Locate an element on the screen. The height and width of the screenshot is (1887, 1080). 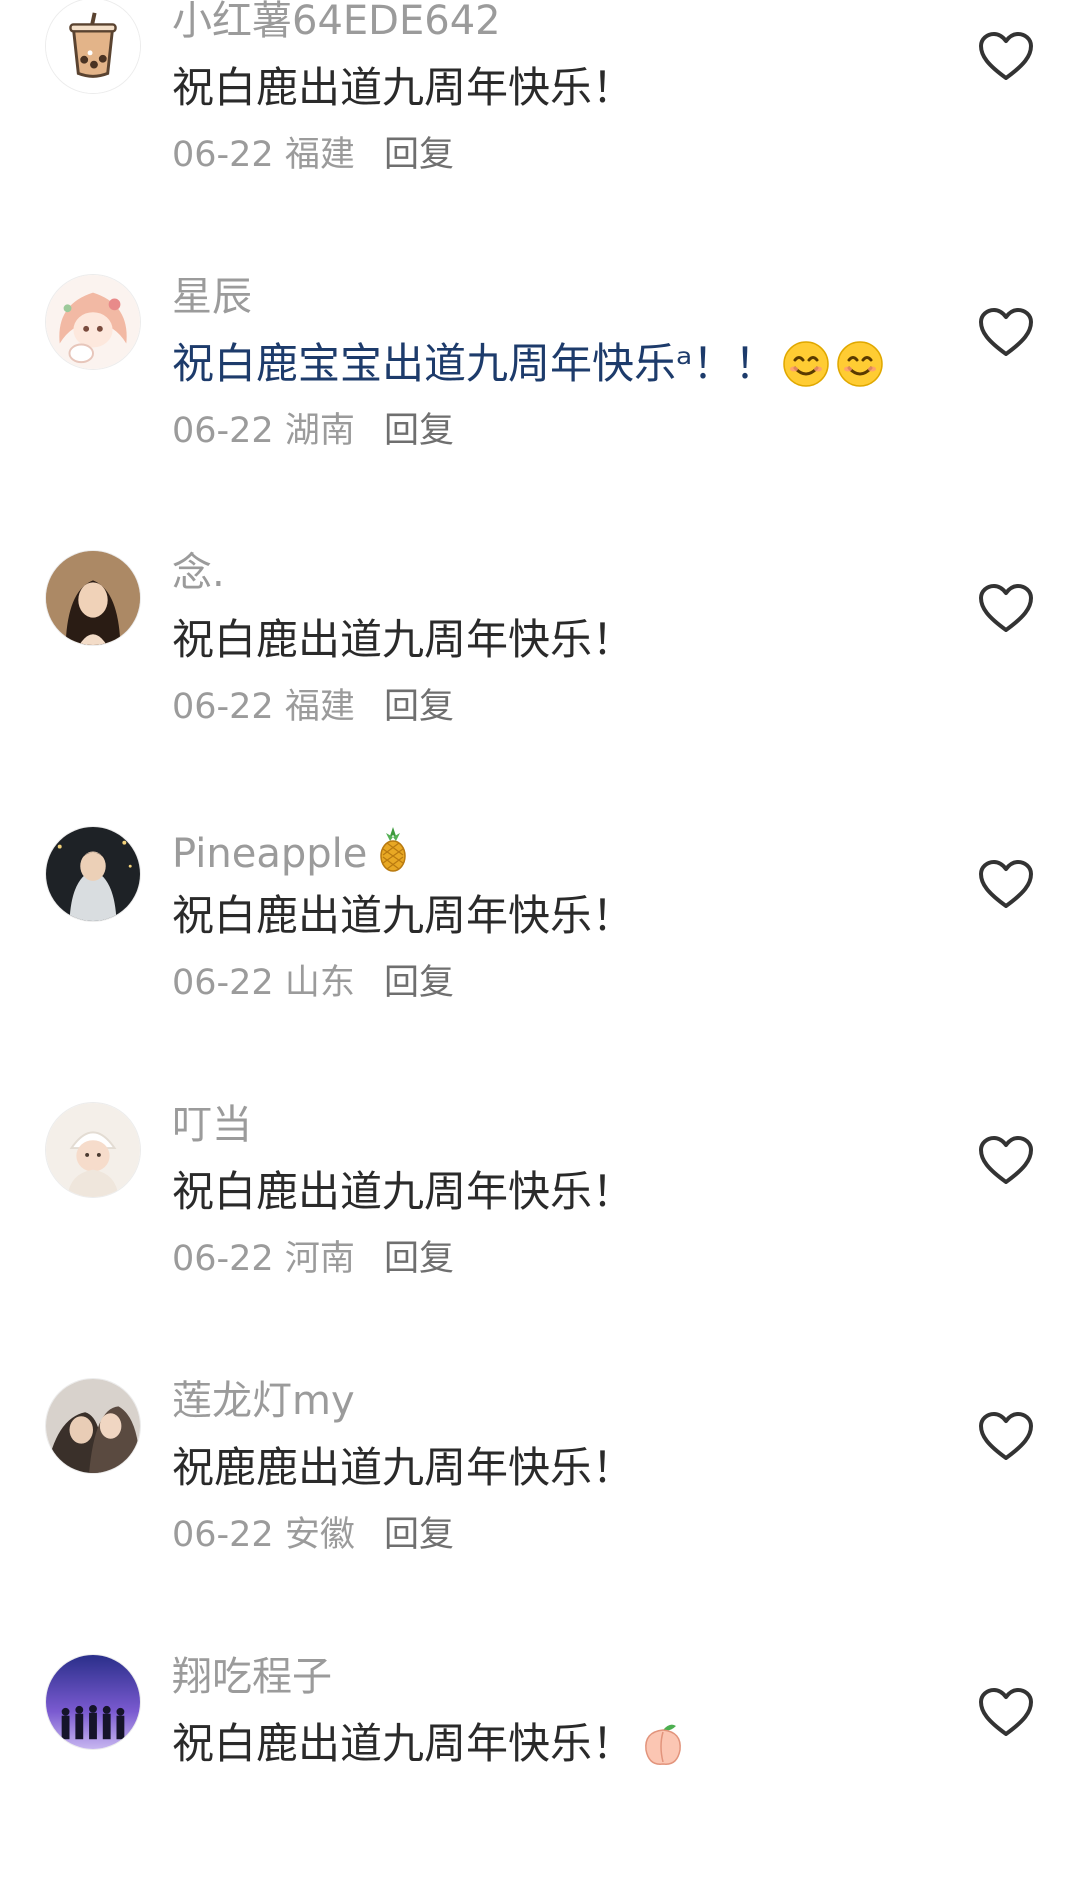
woman-portrait-icon is located at coordinates (93, 598).